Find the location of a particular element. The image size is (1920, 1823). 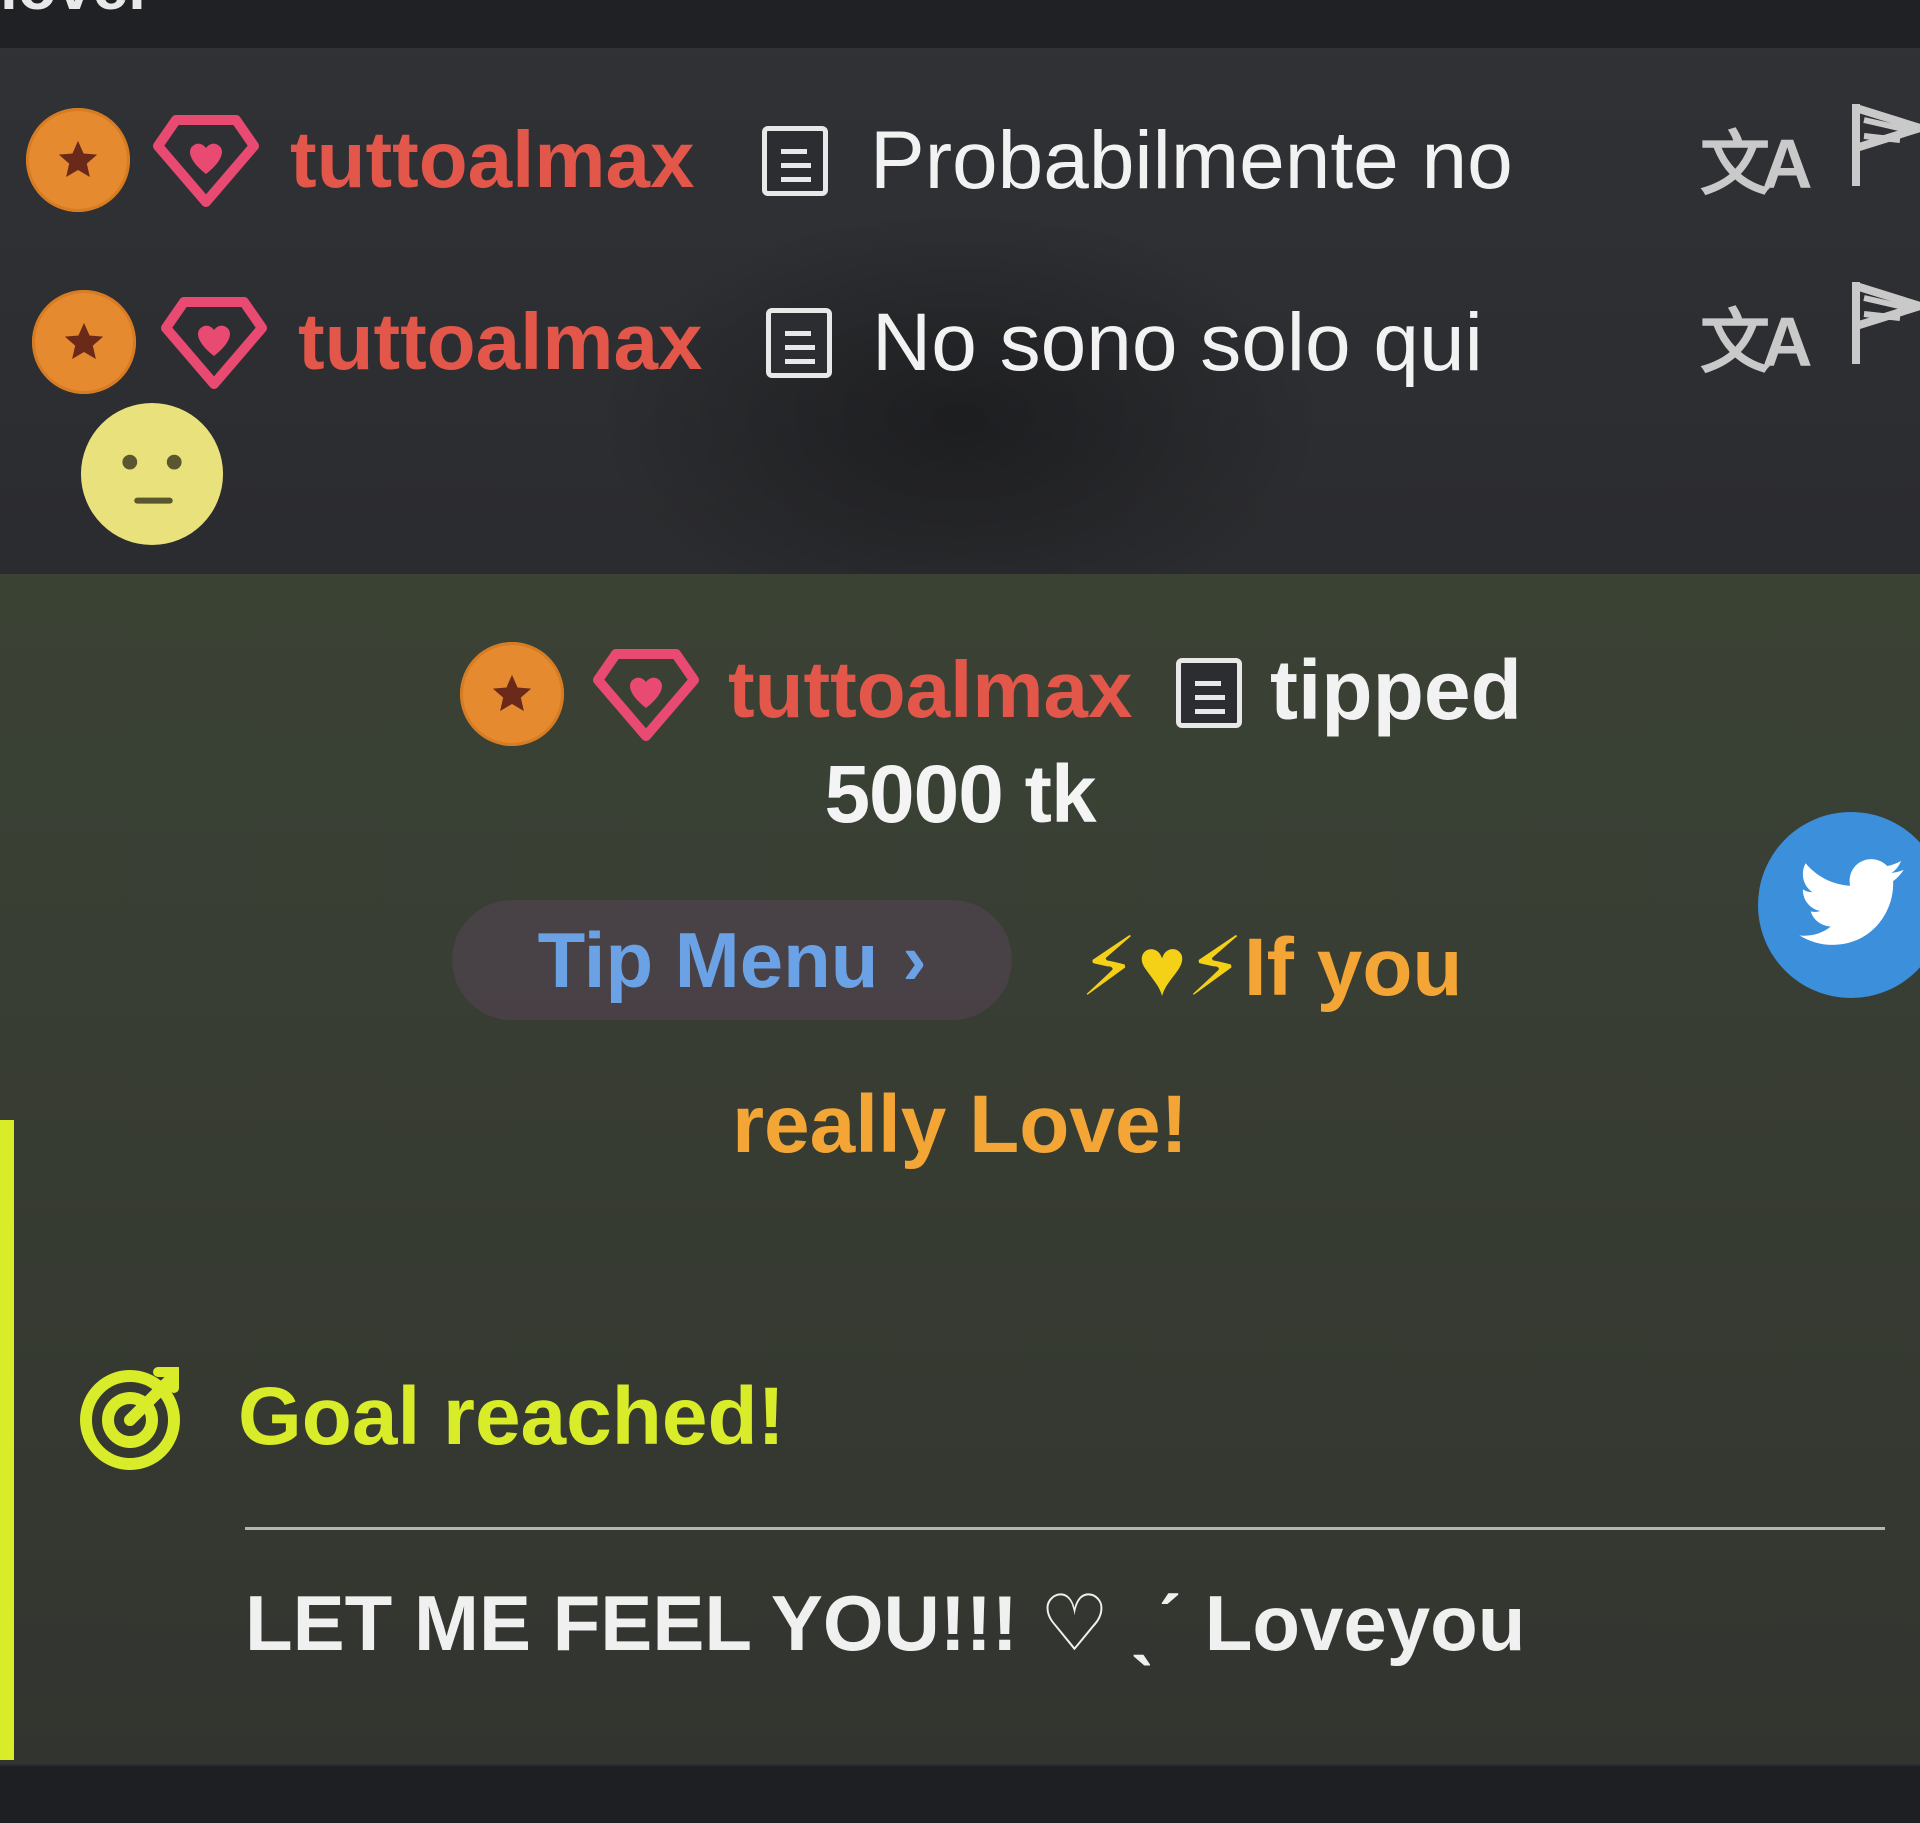

goal-description: LET ME FEEL YOU!!! ♡ ˎˊ Loveyou is located at coordinates (885, 1623).